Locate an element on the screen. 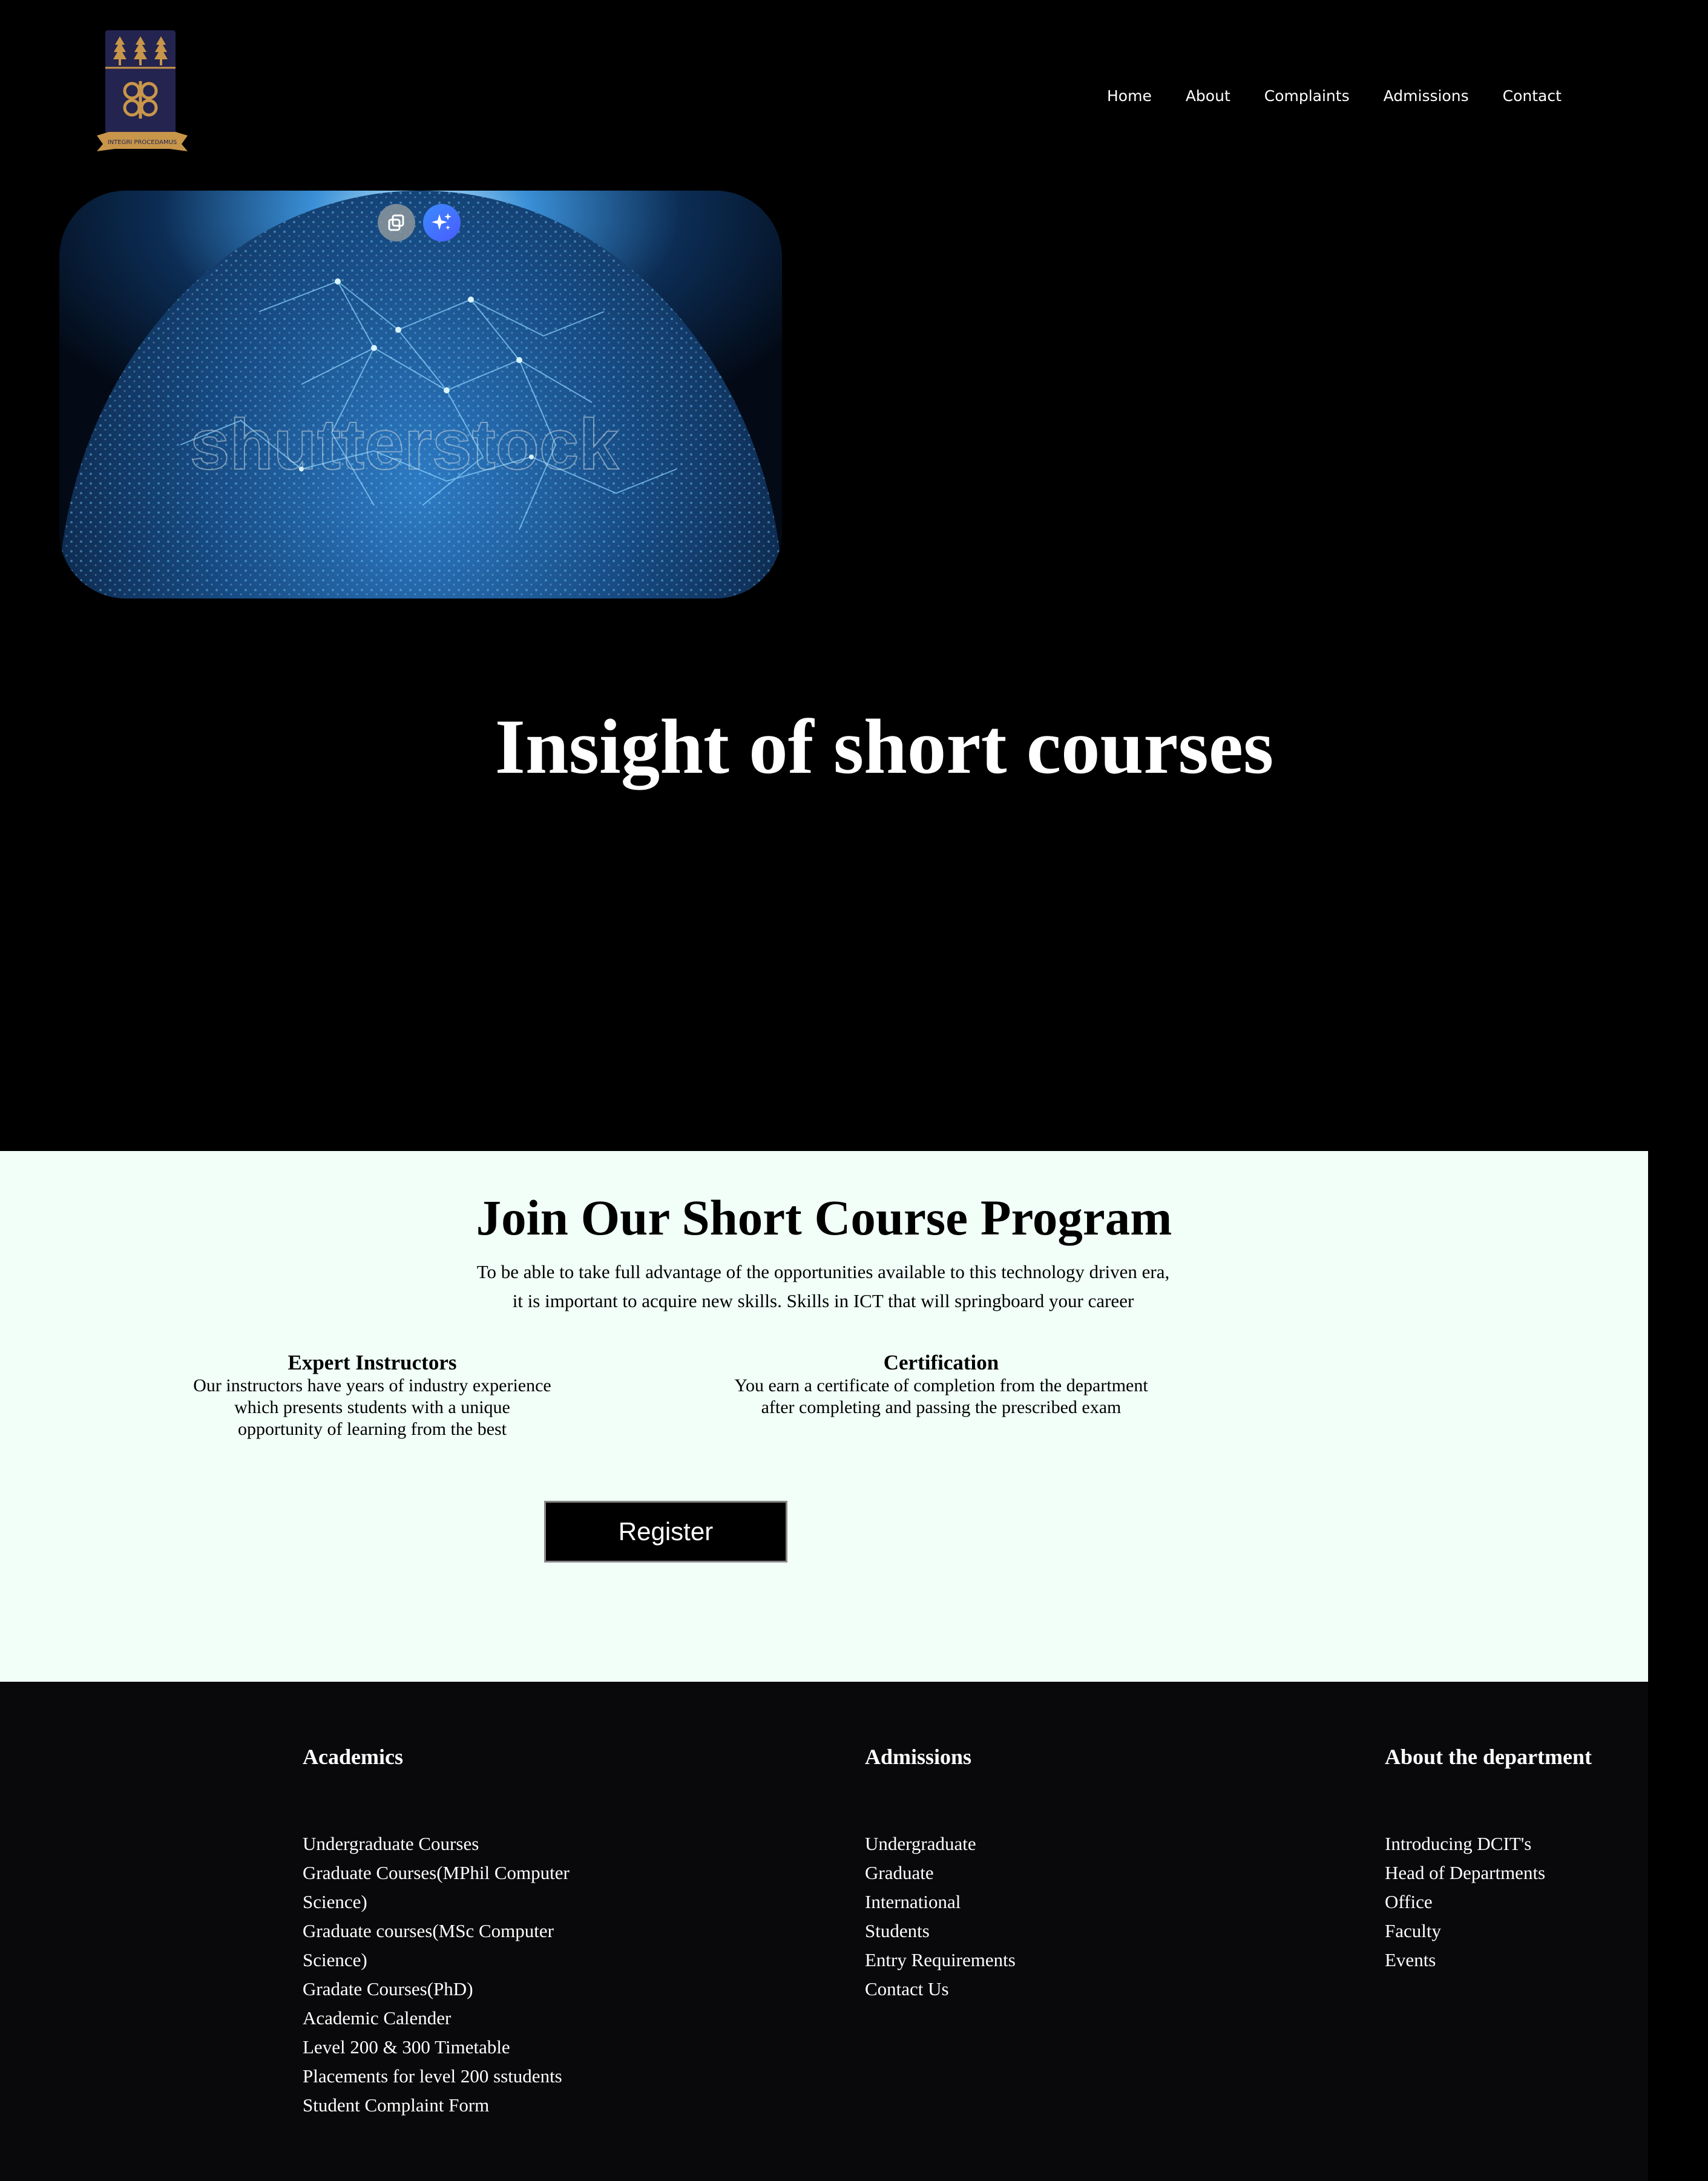 The image size is (1708, 2181). footer-link: Level 200 & 300 Timetable is located at coordinates (448, 2047).